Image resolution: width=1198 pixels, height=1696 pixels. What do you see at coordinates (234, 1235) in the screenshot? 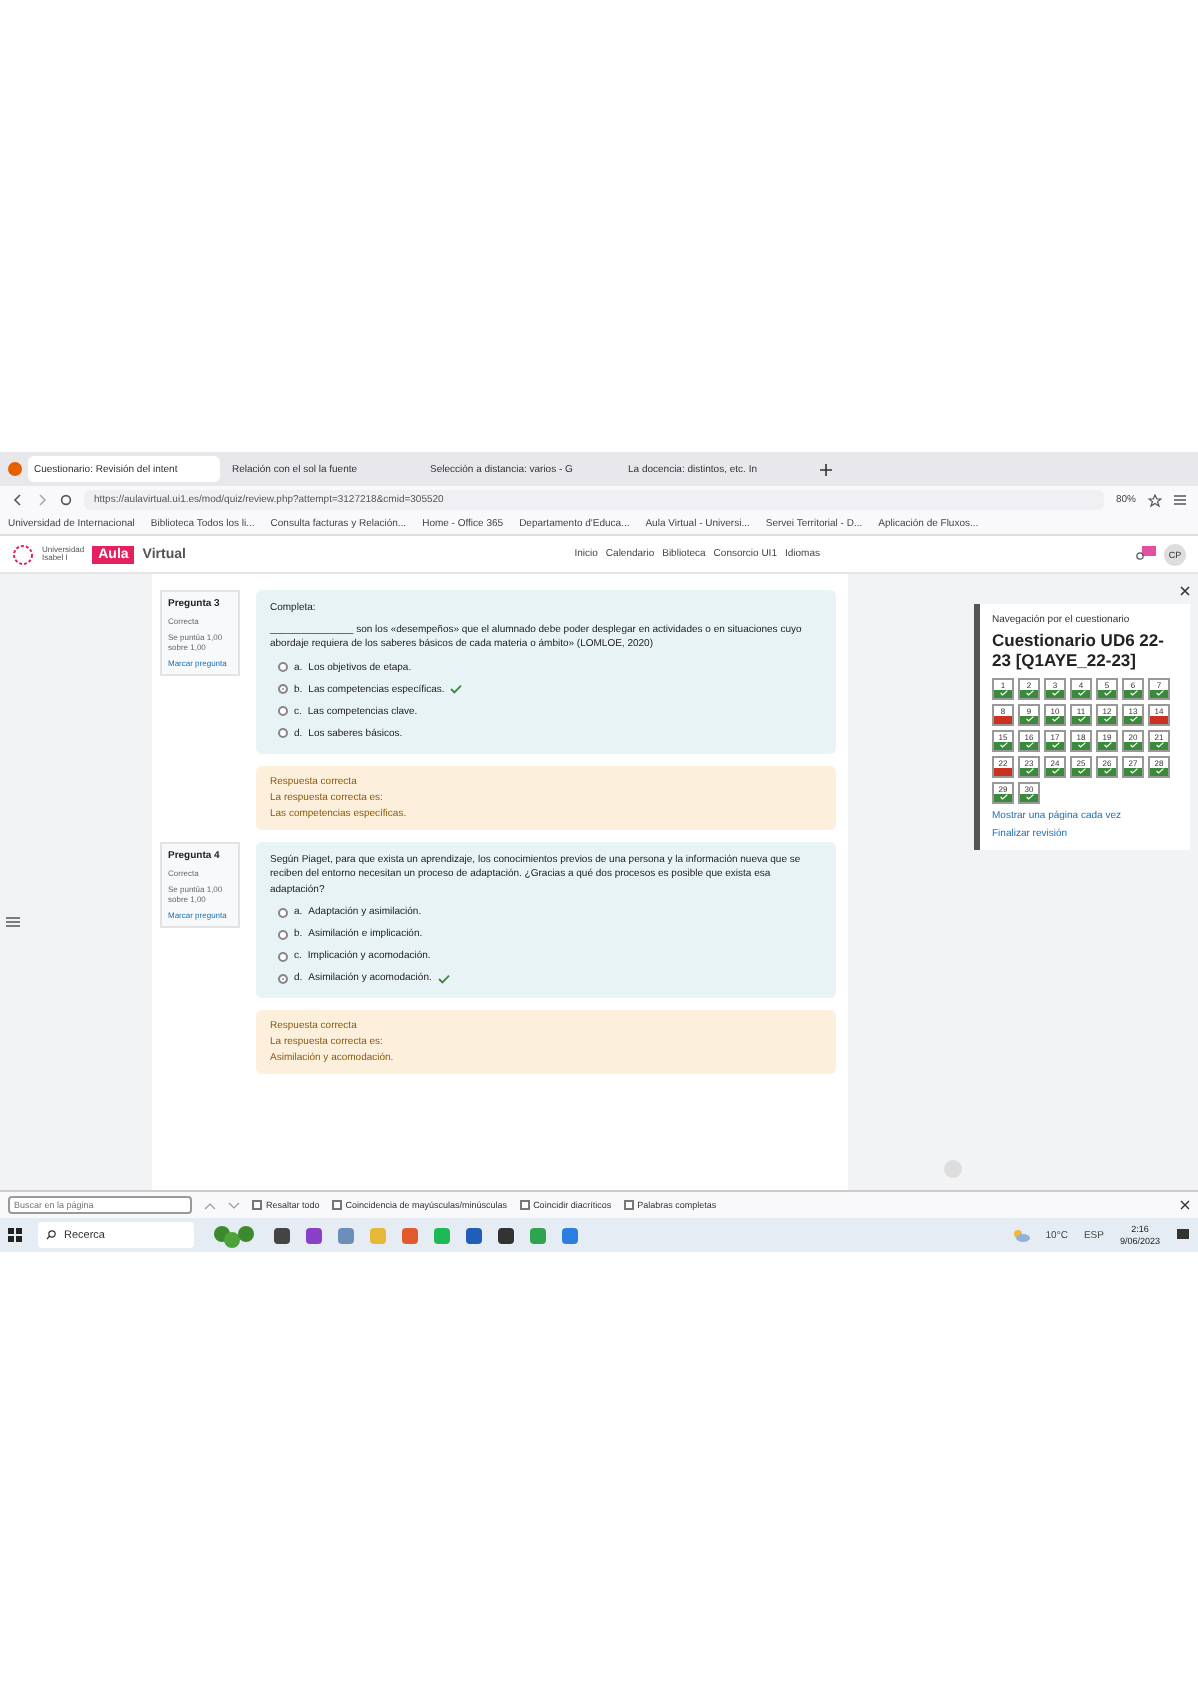
I see `clover-icon` at bounding box center [234, 1235].